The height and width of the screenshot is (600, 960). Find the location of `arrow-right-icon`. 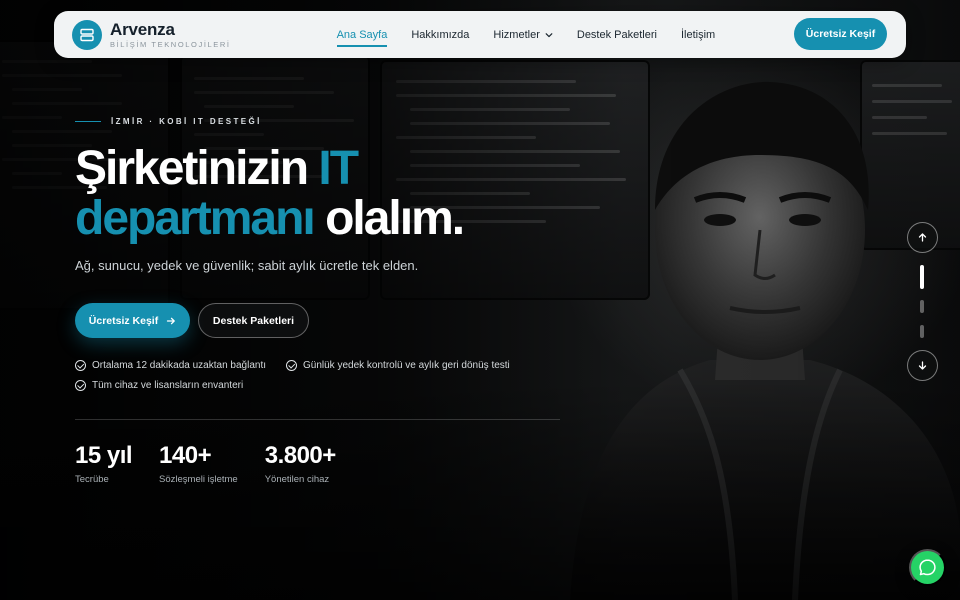

arrow-right-icon is located at coordinates (171, 320).